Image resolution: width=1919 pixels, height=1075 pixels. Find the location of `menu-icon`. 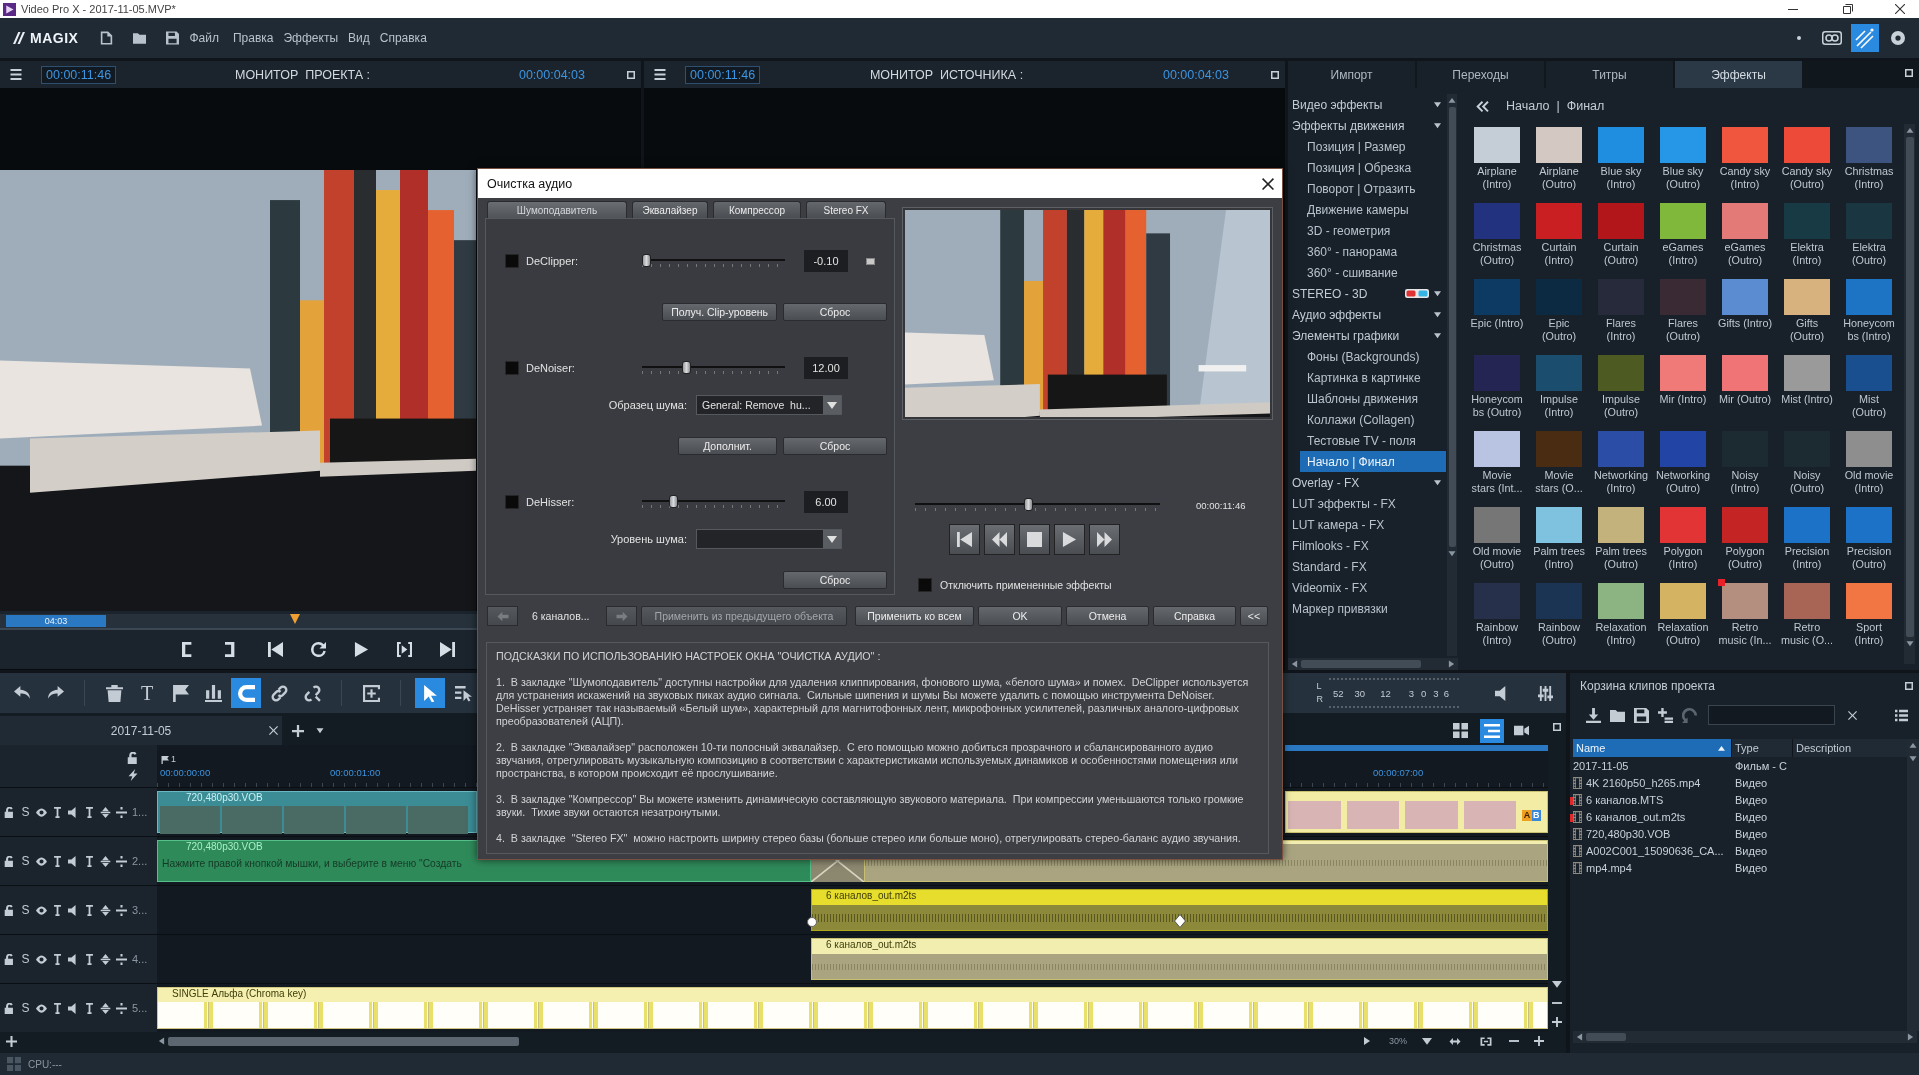

menu-icon is located at coordinates (16, 74).